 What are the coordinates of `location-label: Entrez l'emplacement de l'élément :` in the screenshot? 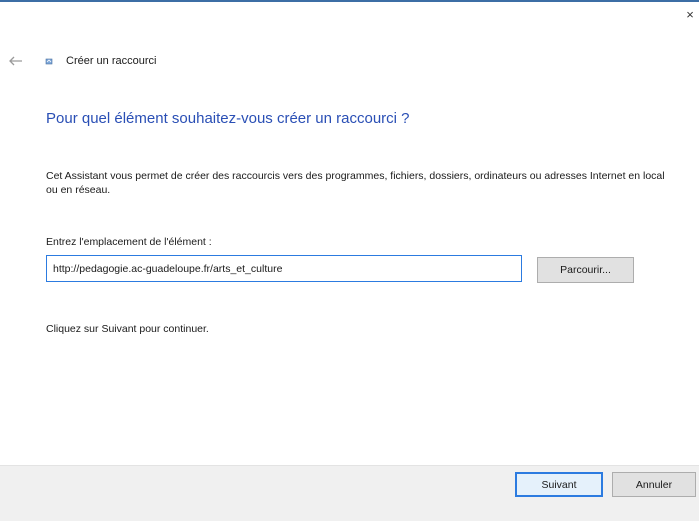 It's located at (129, 242).